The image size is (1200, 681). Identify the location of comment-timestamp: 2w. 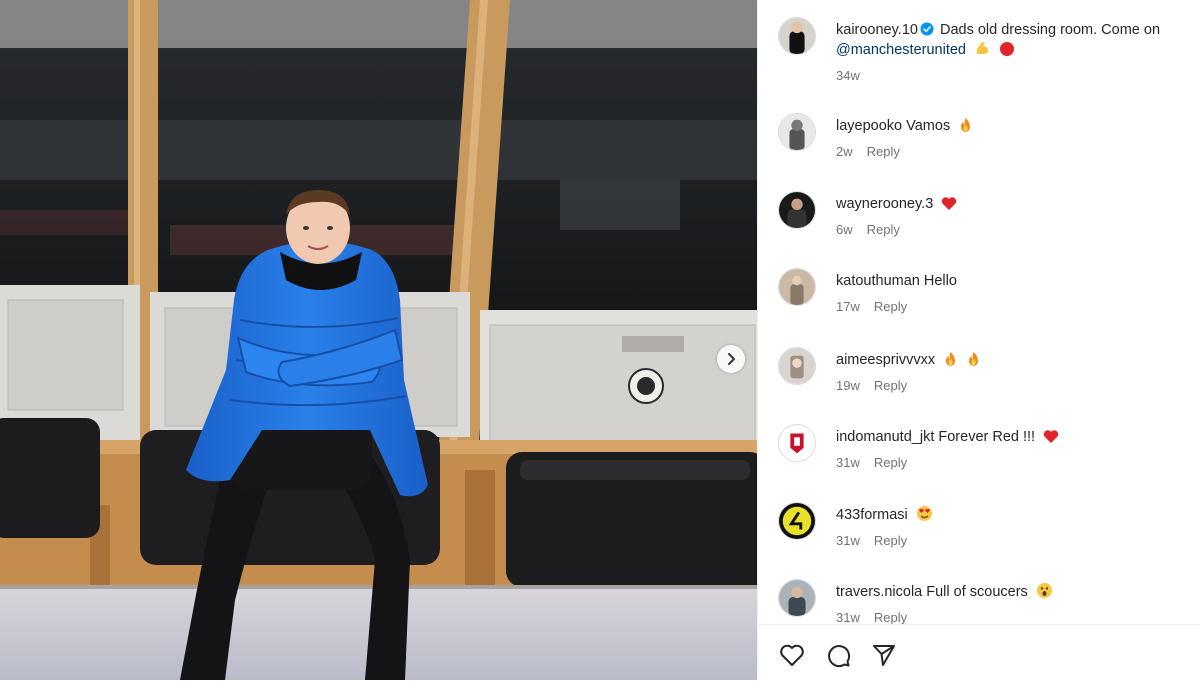
(844, 151).